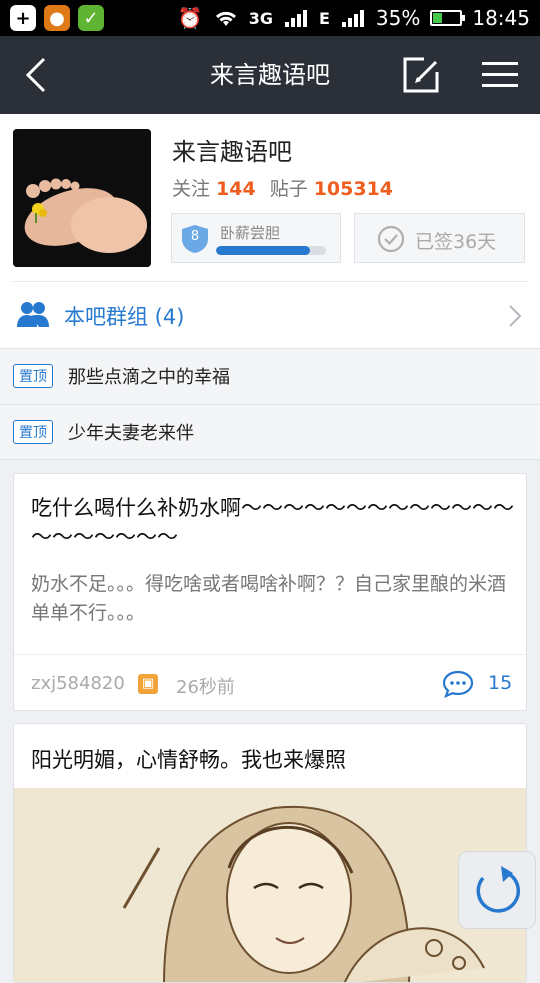  I want to click on refresh-icon, so click(498, 889).